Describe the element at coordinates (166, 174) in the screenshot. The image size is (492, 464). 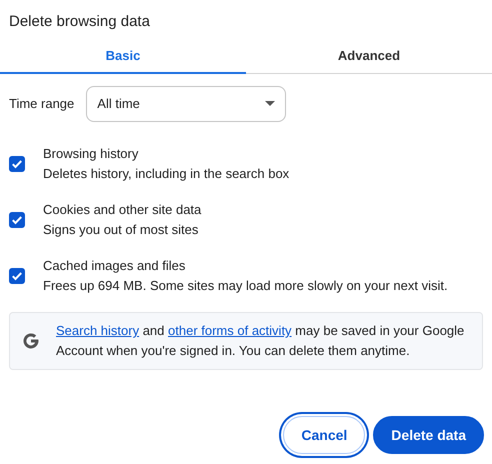
I see `option-description: Deletes history, including in the search box` at that location.